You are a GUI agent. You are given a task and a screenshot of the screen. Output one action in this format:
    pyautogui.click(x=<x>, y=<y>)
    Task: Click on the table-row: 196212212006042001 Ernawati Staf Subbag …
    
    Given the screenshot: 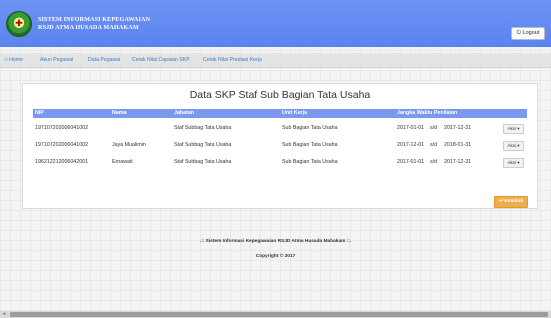 What is the action you would take?
    pyautogui.click(x=280, y=162)
    